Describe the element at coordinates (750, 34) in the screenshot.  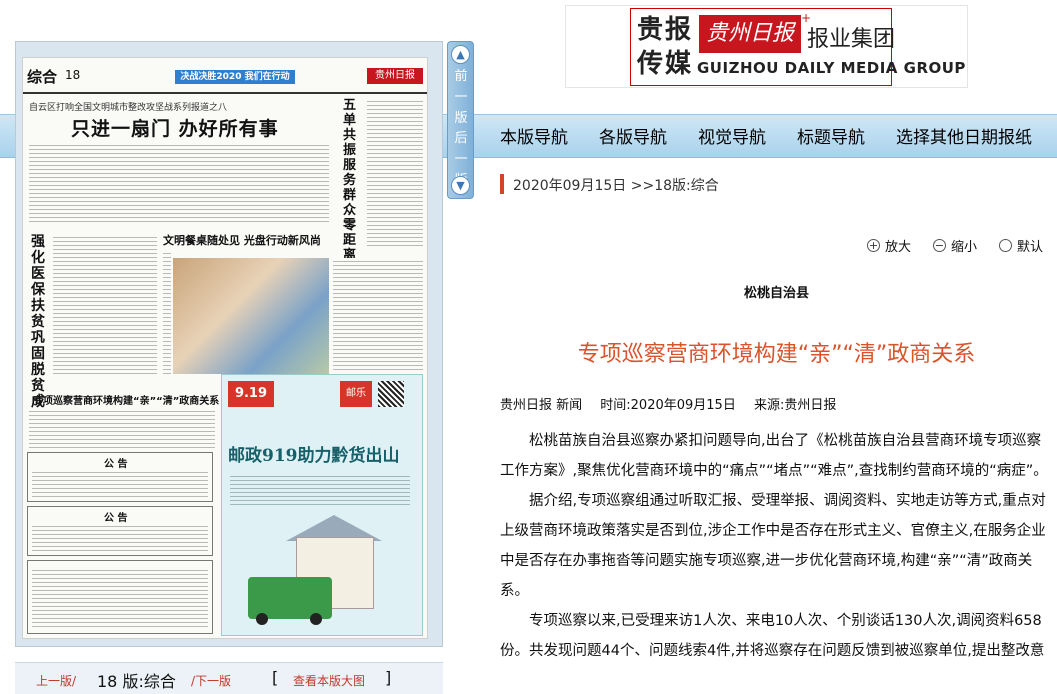
I see `logo-guizhou-daily: 贵州日报` at that location.